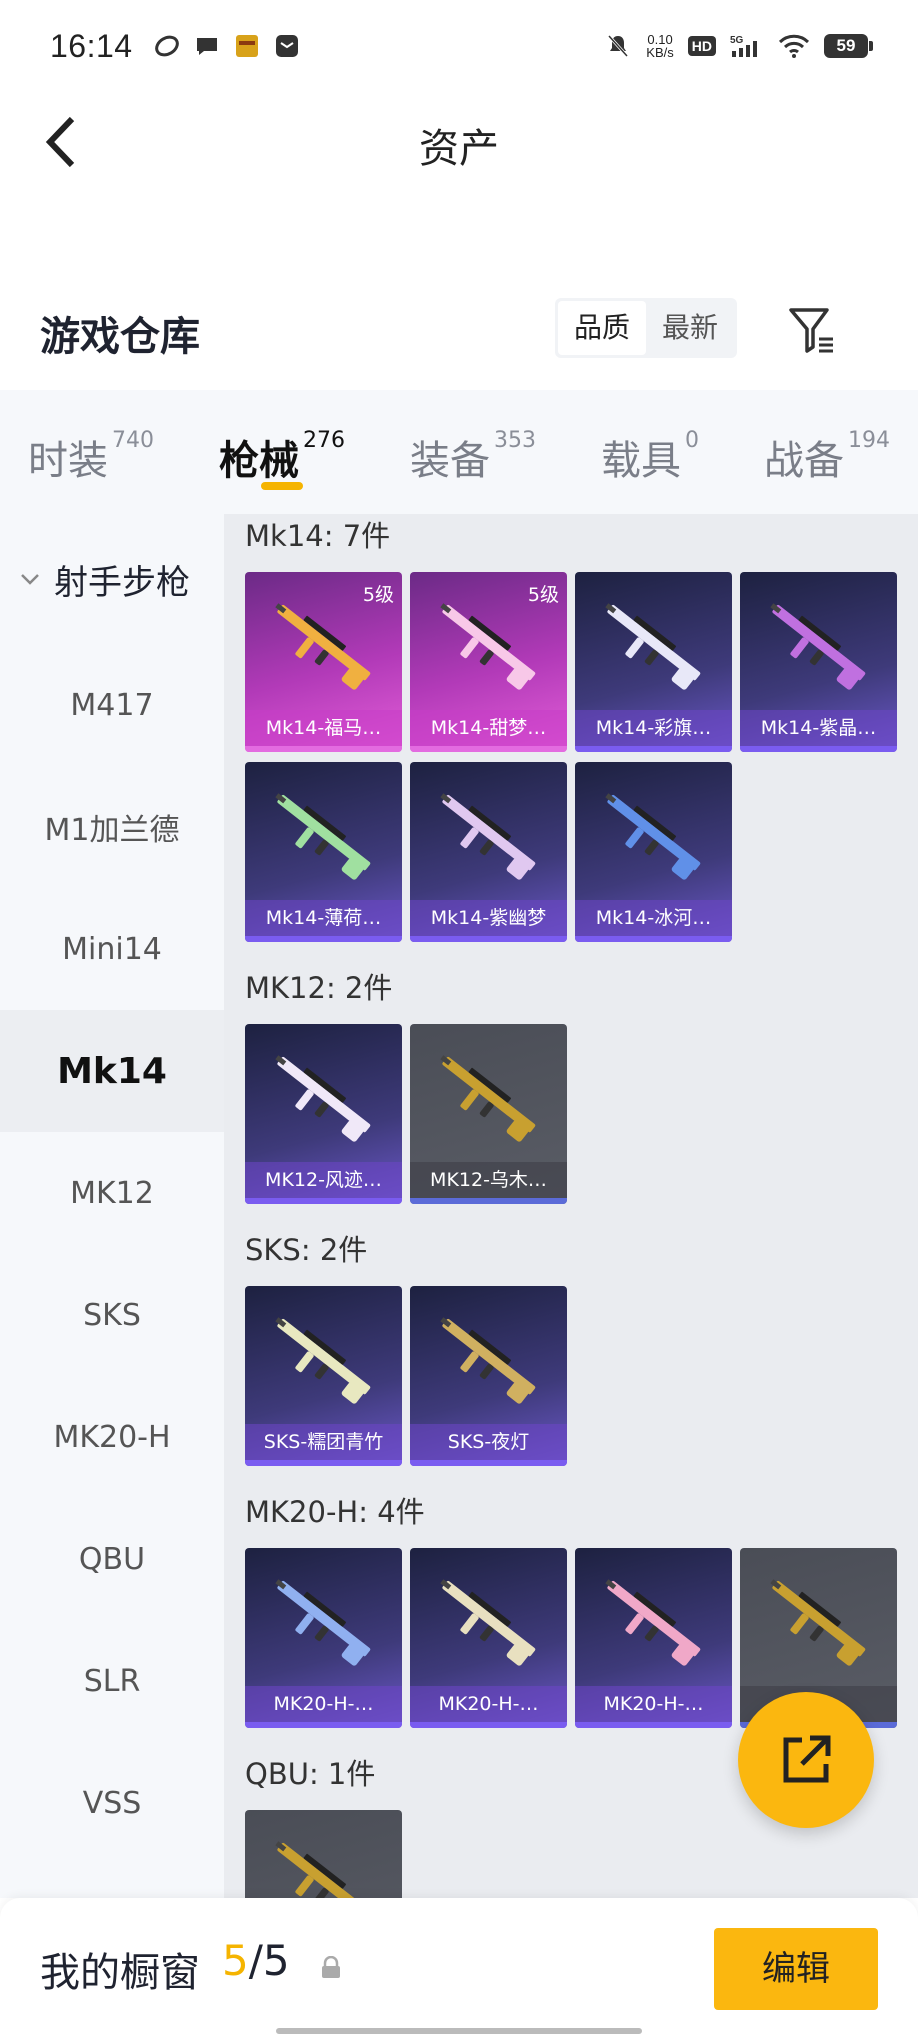 The width and height of the screenshot is (918, 2040). Describe the element at coordinates (459, 2031) in the screenshot. I see `home-indicator` at that location.